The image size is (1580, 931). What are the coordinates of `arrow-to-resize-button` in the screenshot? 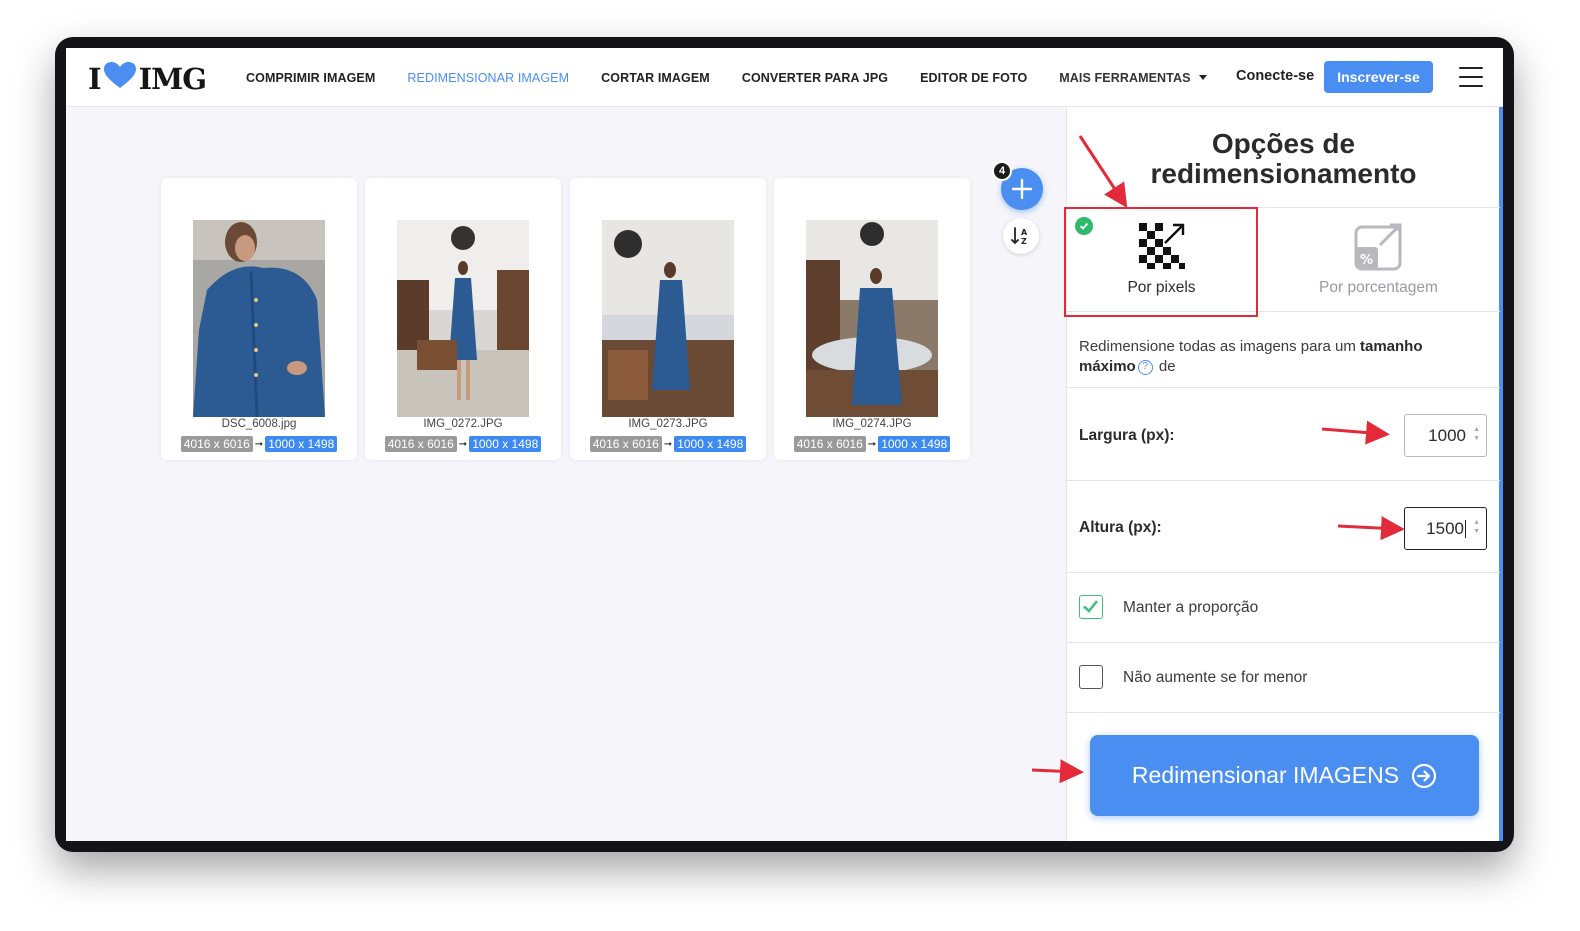 It's located at (1057, 771).